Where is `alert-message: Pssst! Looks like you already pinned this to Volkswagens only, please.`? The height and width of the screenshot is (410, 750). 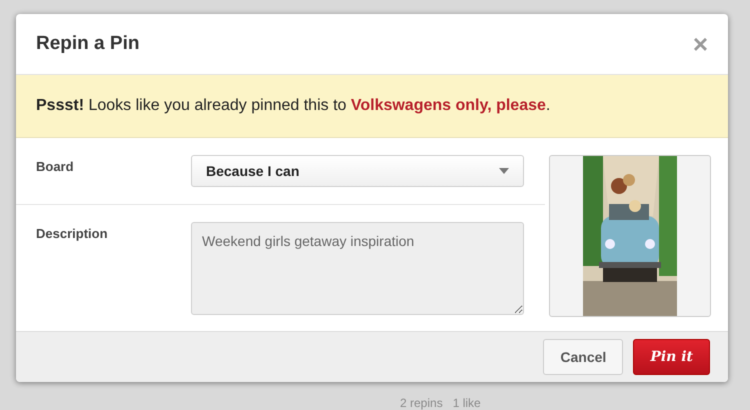 alert-message: Pssst! Looks like you already pinned this to Volkswagens only, please. is located at coordinates (293, 106).